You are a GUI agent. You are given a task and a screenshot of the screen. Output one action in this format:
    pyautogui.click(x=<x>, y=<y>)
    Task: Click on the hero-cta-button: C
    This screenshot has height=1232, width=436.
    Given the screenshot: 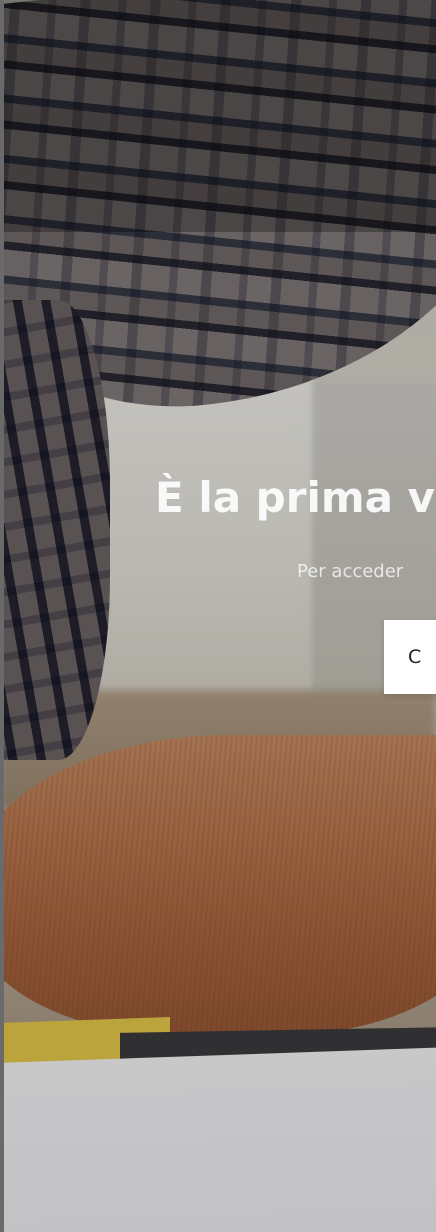 What is the action you would take?
    pyautogui.click(x=410, y=657)
    